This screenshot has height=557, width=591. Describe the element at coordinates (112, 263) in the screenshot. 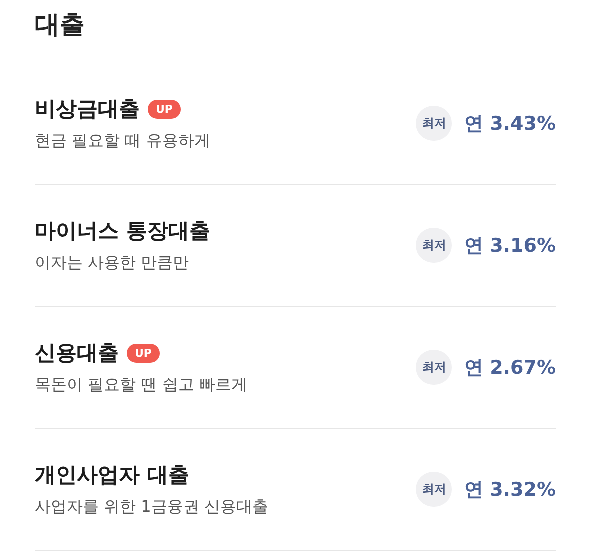

I see `loan-description: 이자는 사용한 만큼만` at that location.